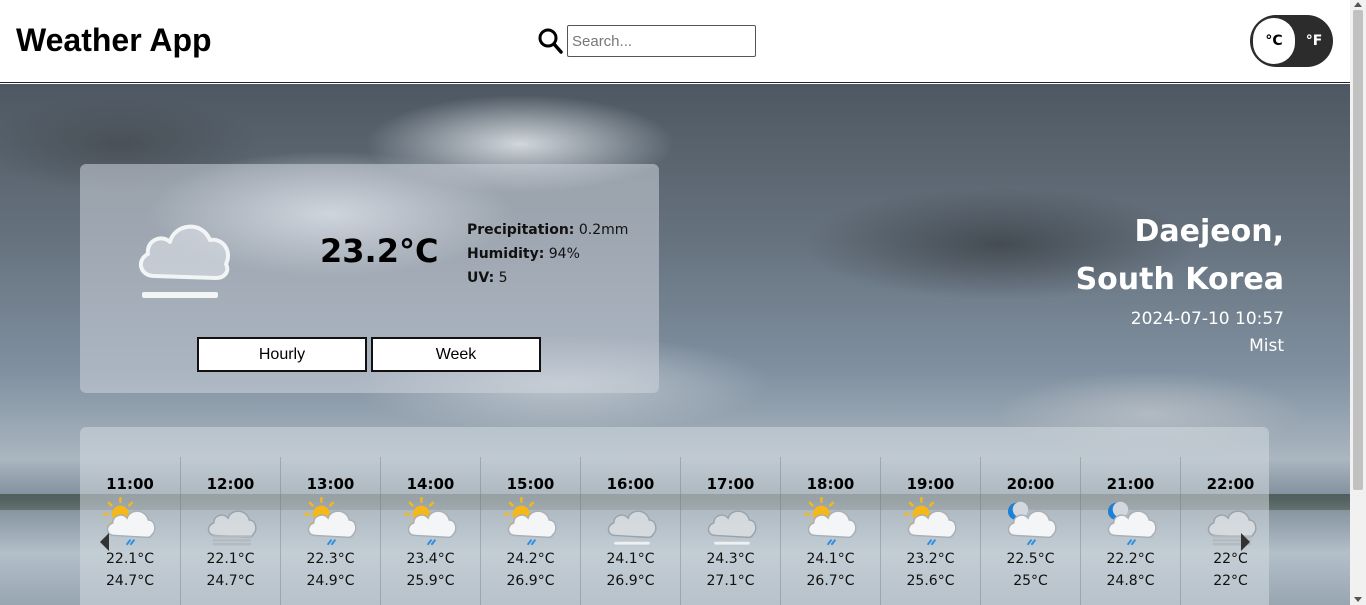 The image size is (1366, 605). Describe the element at coordinates (1358, 4) in the screenshot. I see `scroll-up-arrow-icon` at that location.